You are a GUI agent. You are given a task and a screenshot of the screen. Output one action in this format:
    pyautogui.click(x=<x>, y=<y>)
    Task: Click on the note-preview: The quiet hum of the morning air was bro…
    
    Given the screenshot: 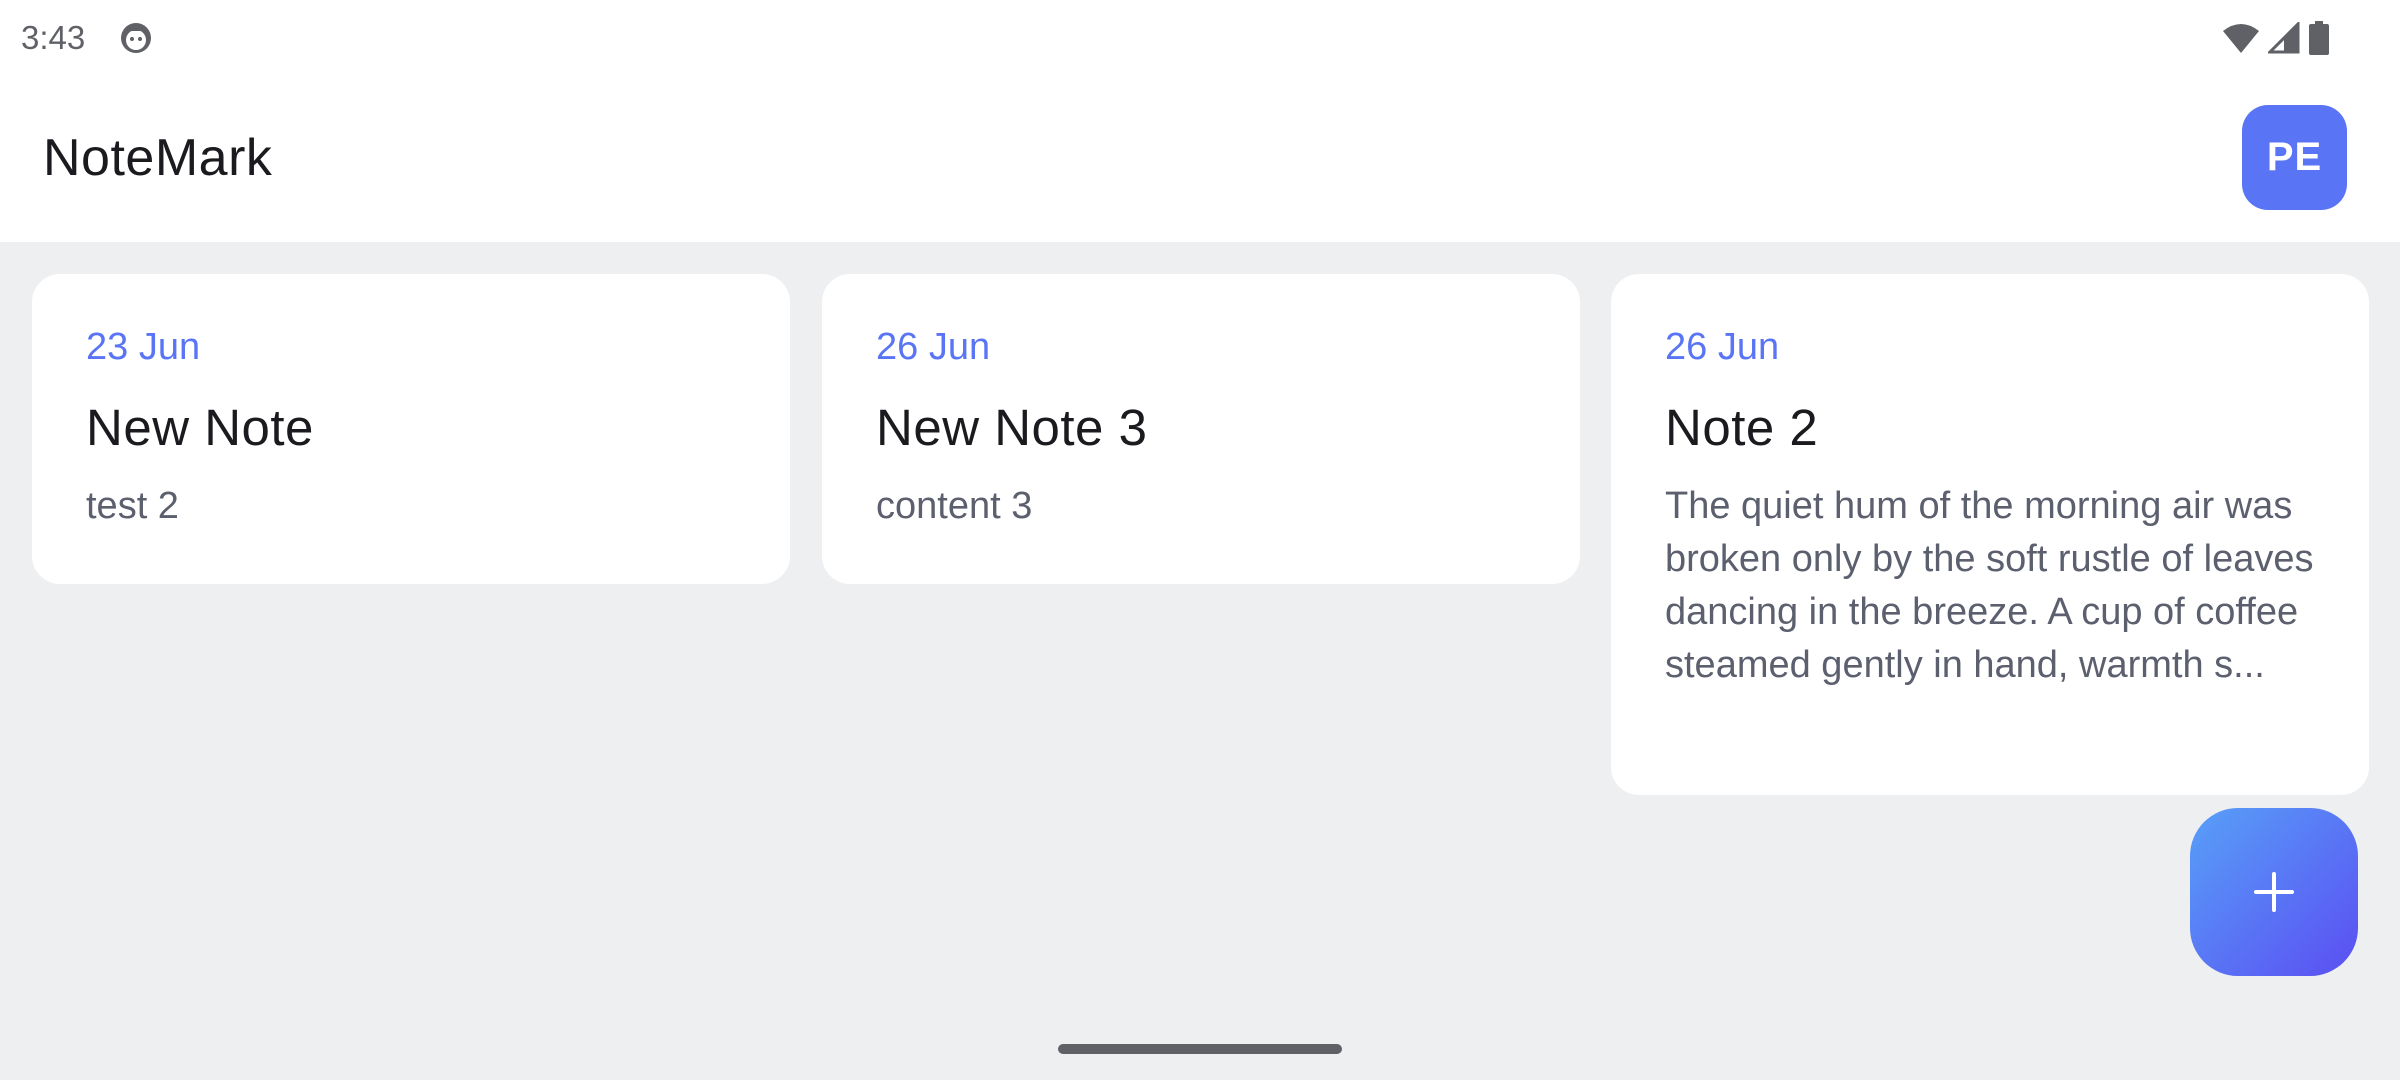 What is the action you would take?
    pyautogui.click(x=1989, y=585)
    